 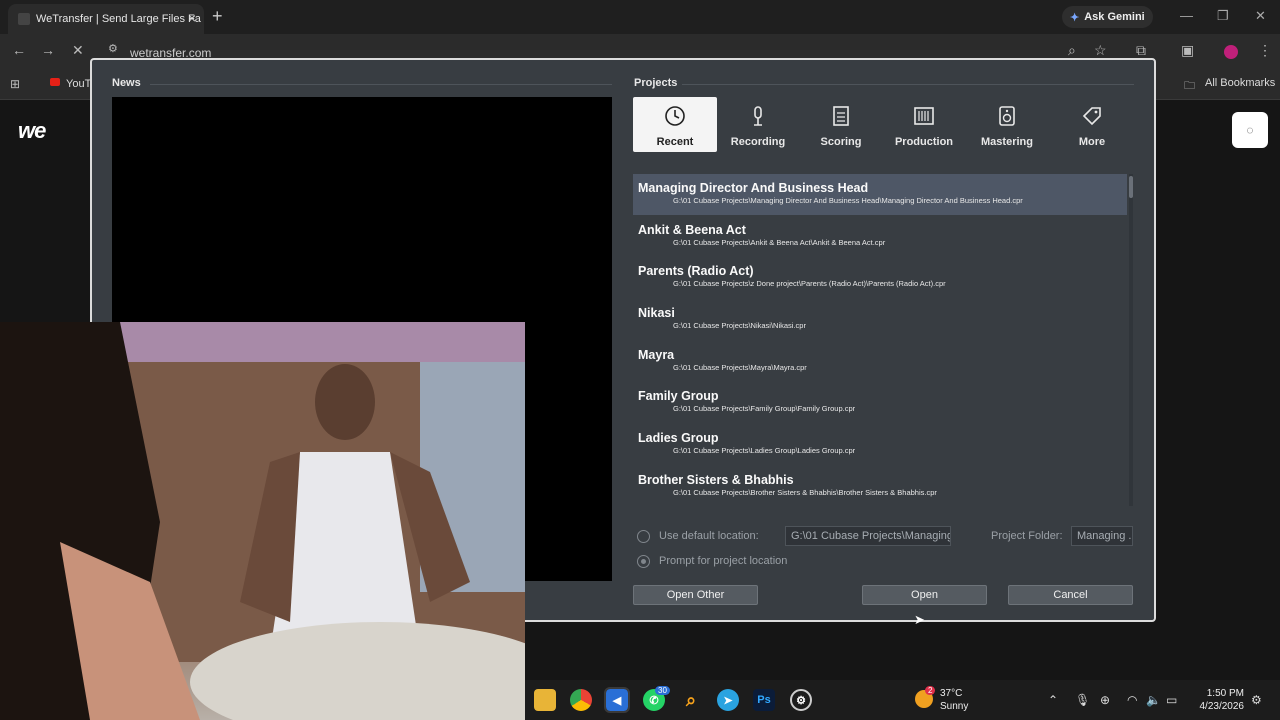 I want to click on news-heading: News, so click(x=126, y=83).